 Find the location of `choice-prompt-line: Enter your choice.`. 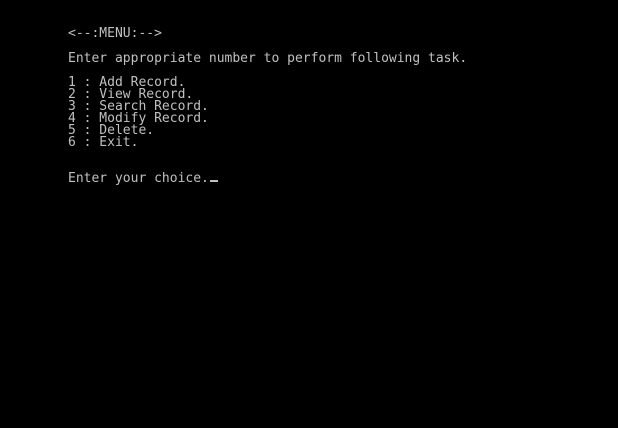

choice-prompt-line: Enter your choice. is located at coordinates (143, 178).